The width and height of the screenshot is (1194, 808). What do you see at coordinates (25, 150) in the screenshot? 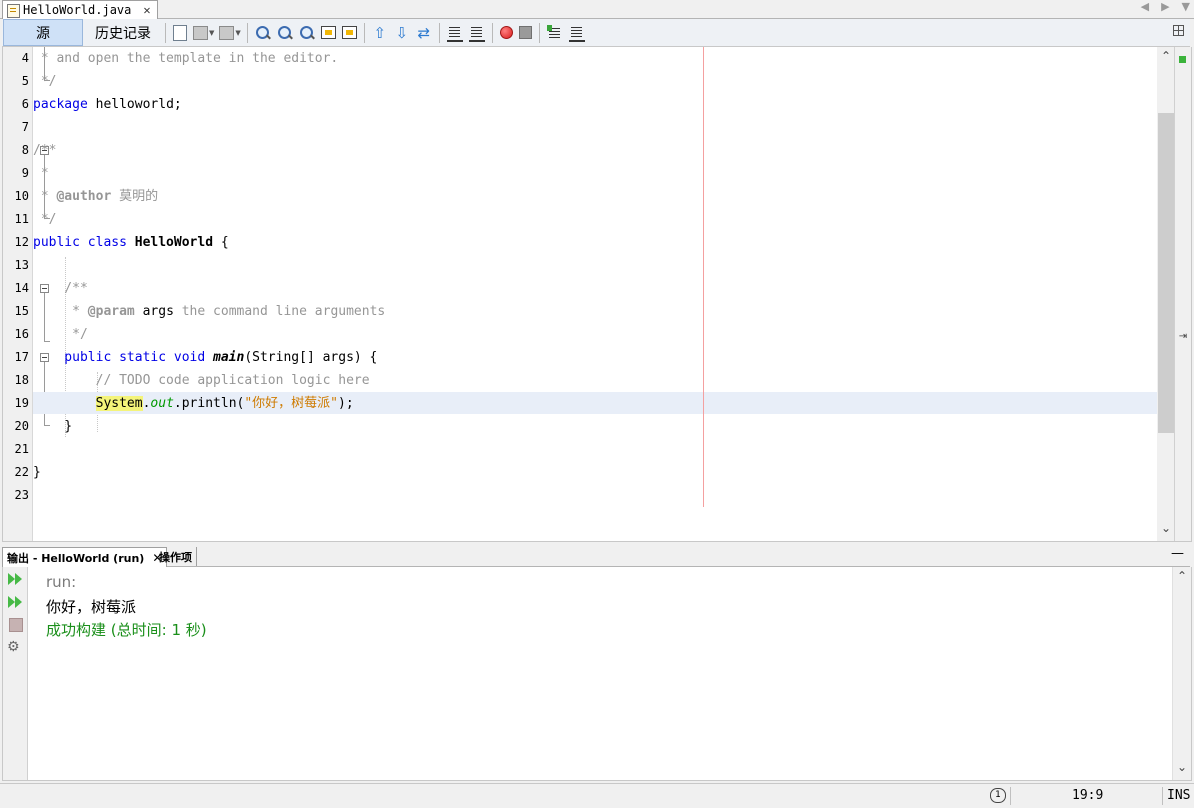
I see `line-number: 8` at bounding box center [25, 150].